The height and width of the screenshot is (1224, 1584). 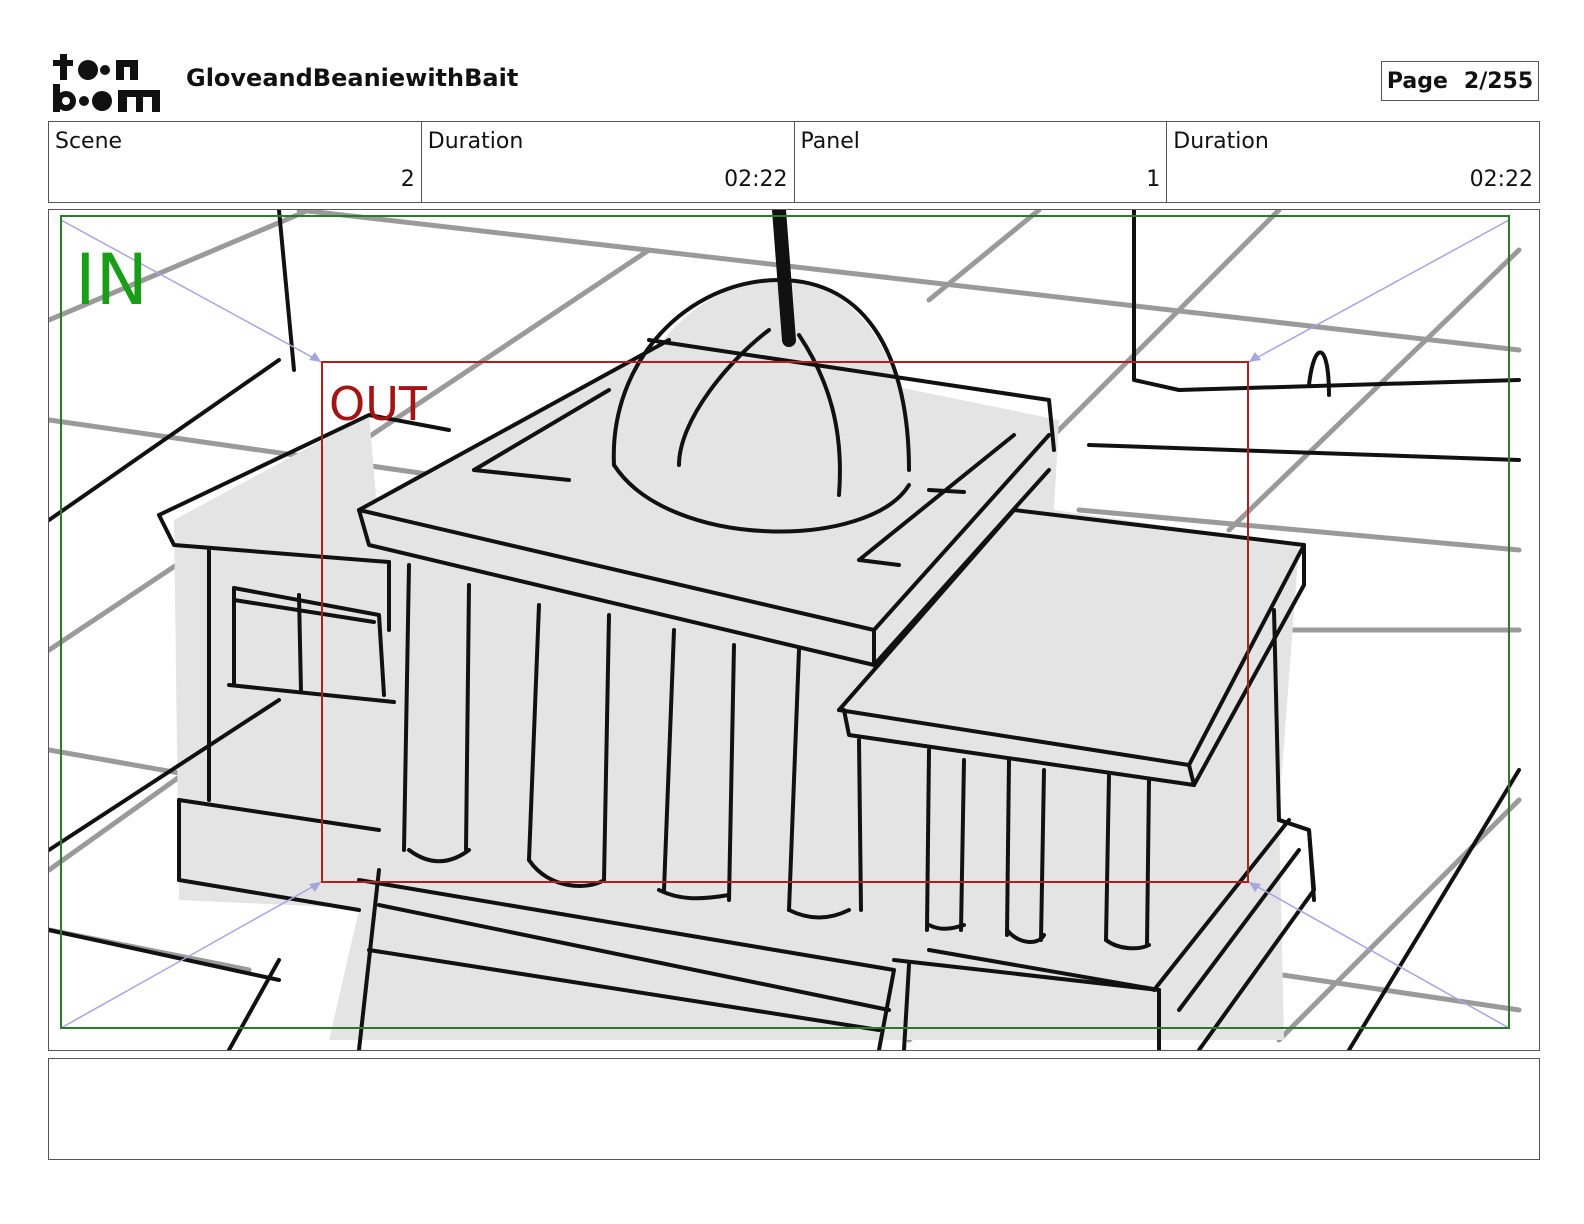 I want to click on panel-cell: Panel 1, so click(x=981, y=162).